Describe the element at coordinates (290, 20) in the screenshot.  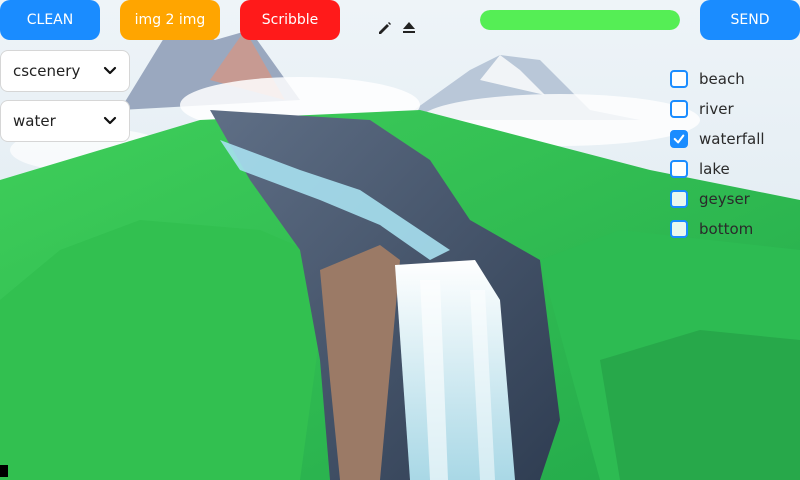
I see `scribble-button: Scribble` at that location.